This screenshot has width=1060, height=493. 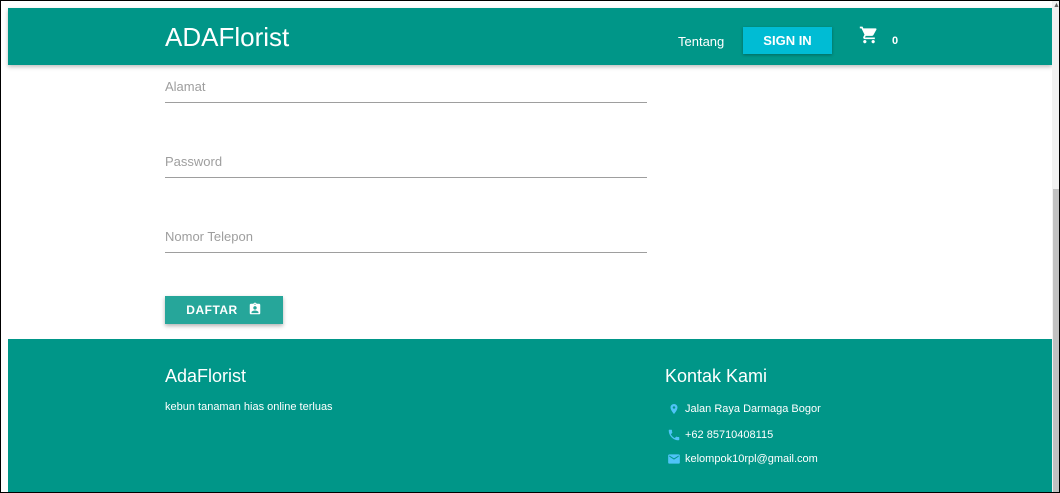 What do you see at coordinates (206, 376) in the screenshot?
I see `footer-brand: AdaFlorist` at bounding box center [206, 376].